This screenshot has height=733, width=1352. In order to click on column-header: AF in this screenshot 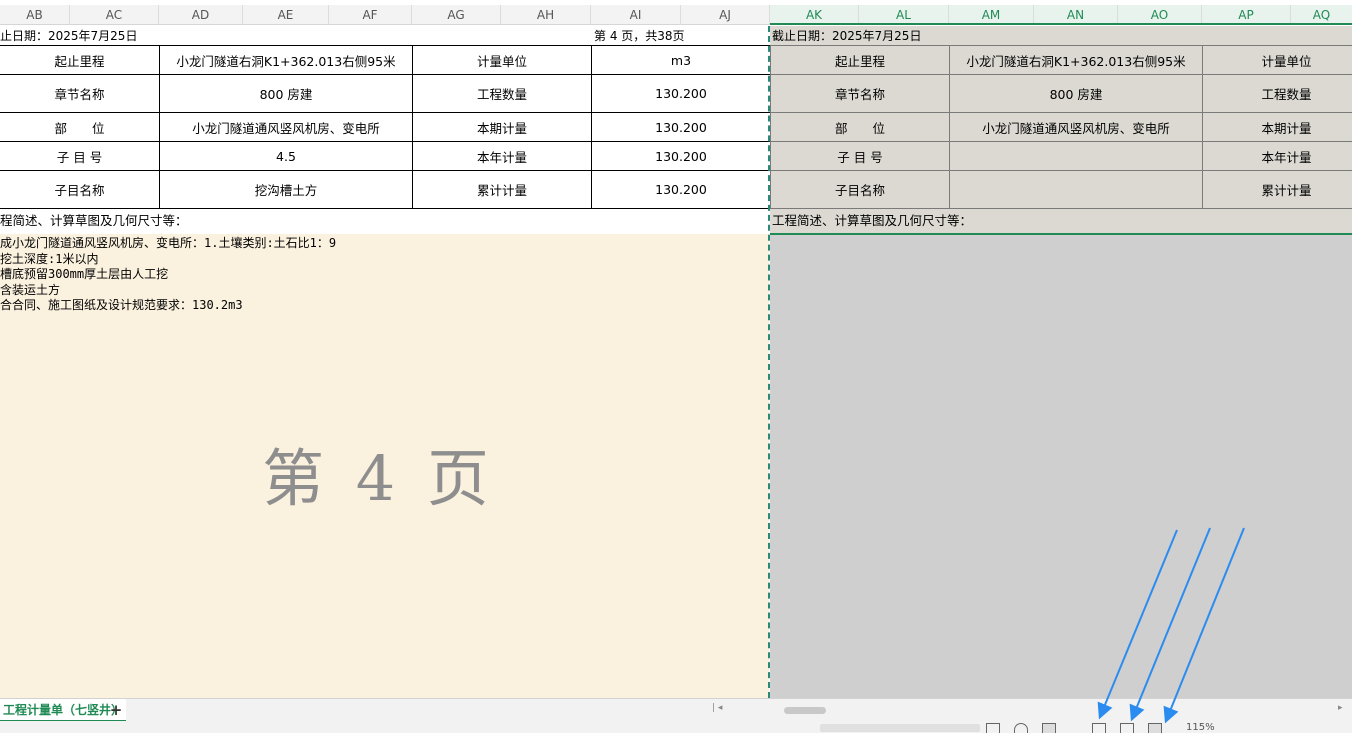, I will do `click(370, 15)`.